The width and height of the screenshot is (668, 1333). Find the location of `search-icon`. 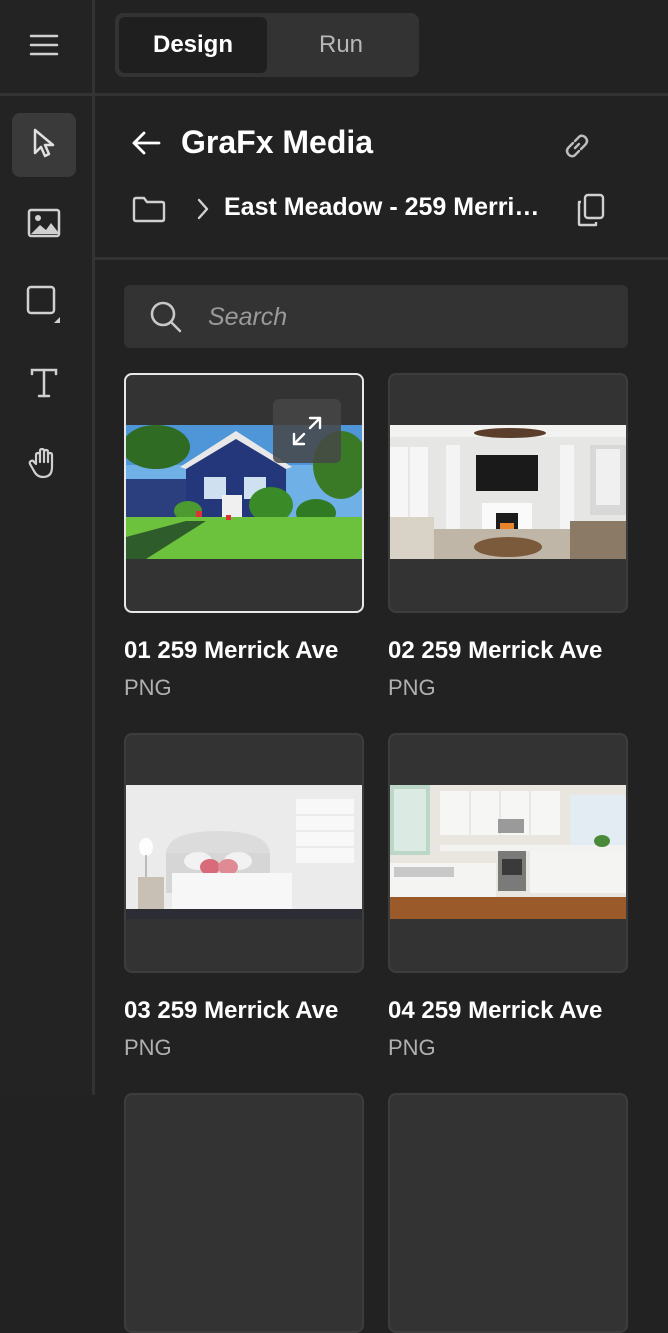

search-icon is located at coordinates (166, 317).